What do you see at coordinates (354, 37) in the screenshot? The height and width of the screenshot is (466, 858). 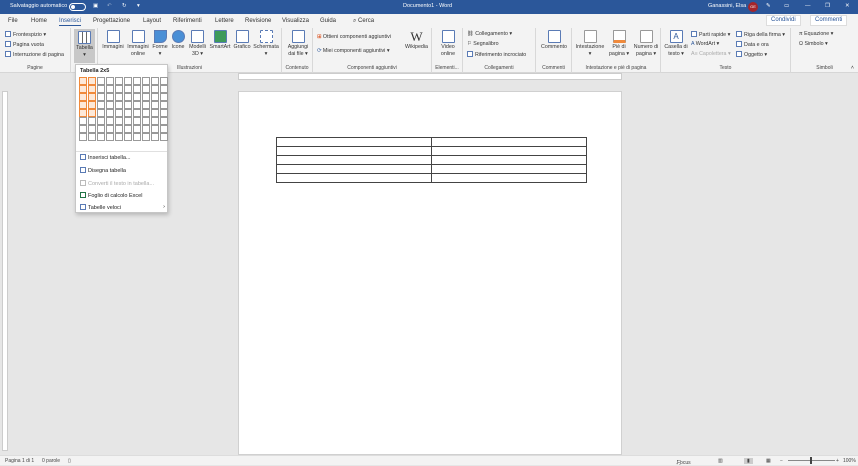 I see `get-addins-button: ⊞ Ottieni componenti aggiuntivi` at bounding box center [354, 37].